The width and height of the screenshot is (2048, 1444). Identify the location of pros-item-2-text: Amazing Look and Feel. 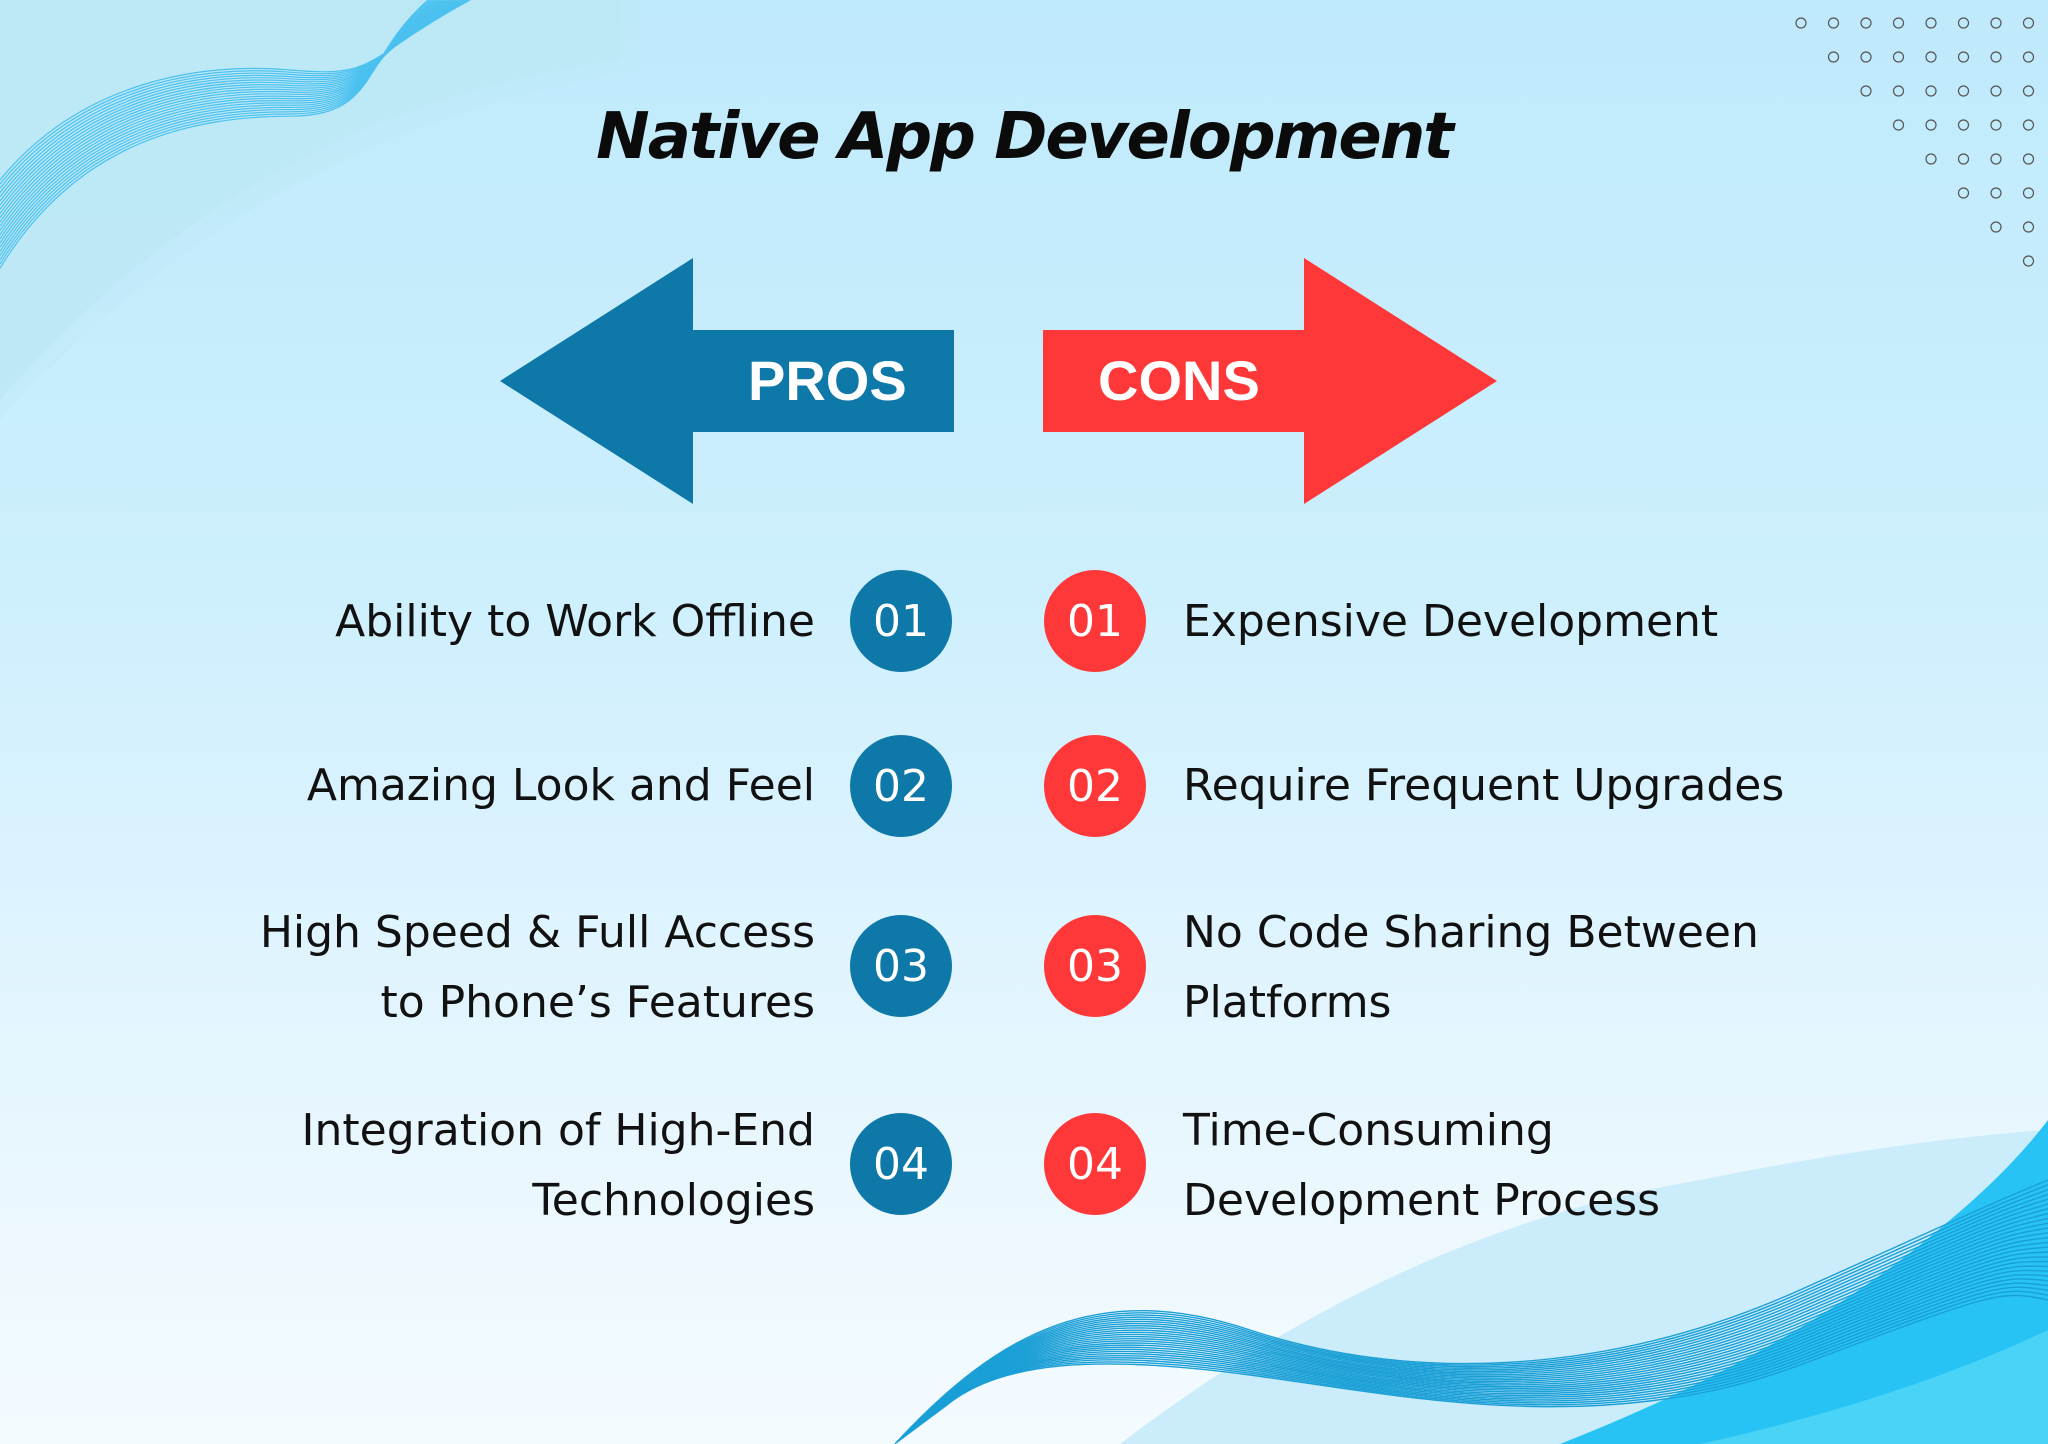
(560, 785).